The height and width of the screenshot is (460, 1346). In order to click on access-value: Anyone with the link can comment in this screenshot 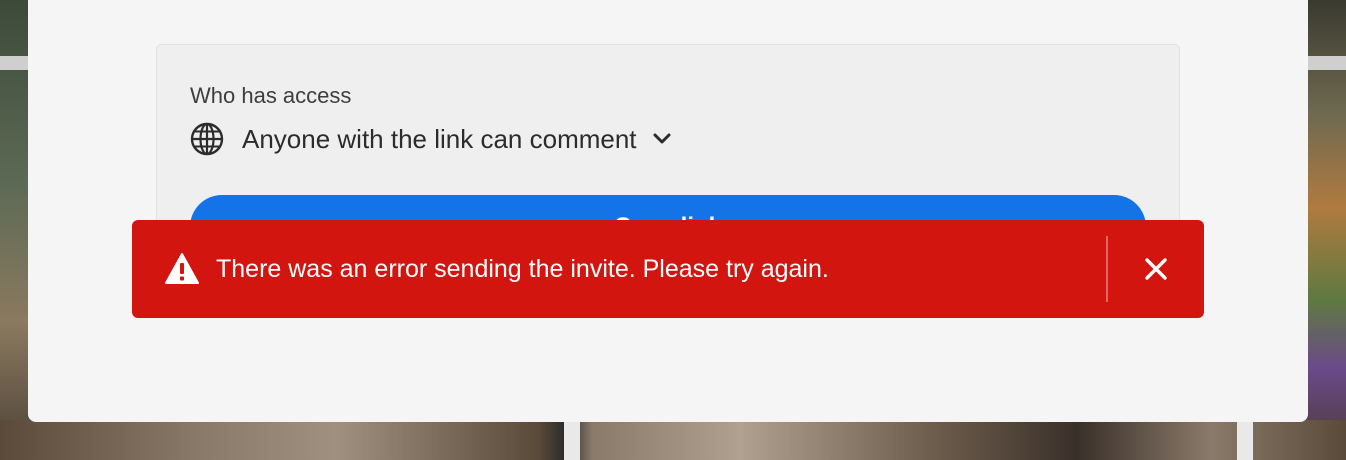, I will do `click(439, 138)`.